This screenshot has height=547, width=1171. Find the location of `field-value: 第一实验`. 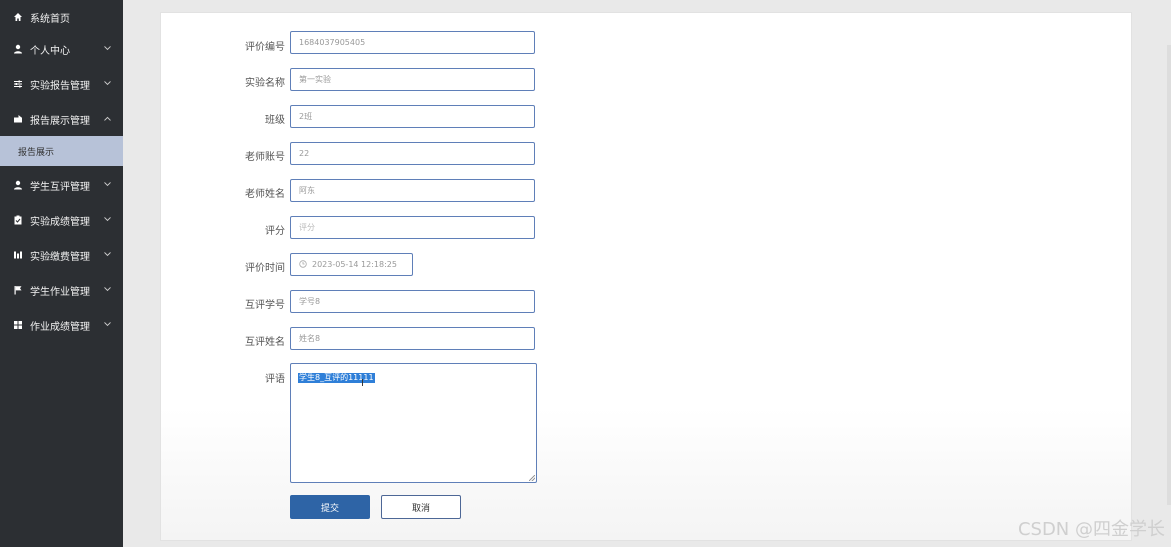

field-value: 第一实验 is located at coordinates (315, 79).